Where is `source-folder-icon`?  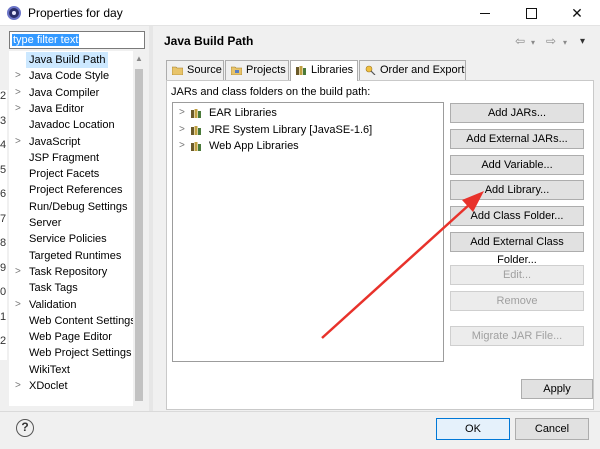
source-folder-icon is located at coordinates (177, 70).